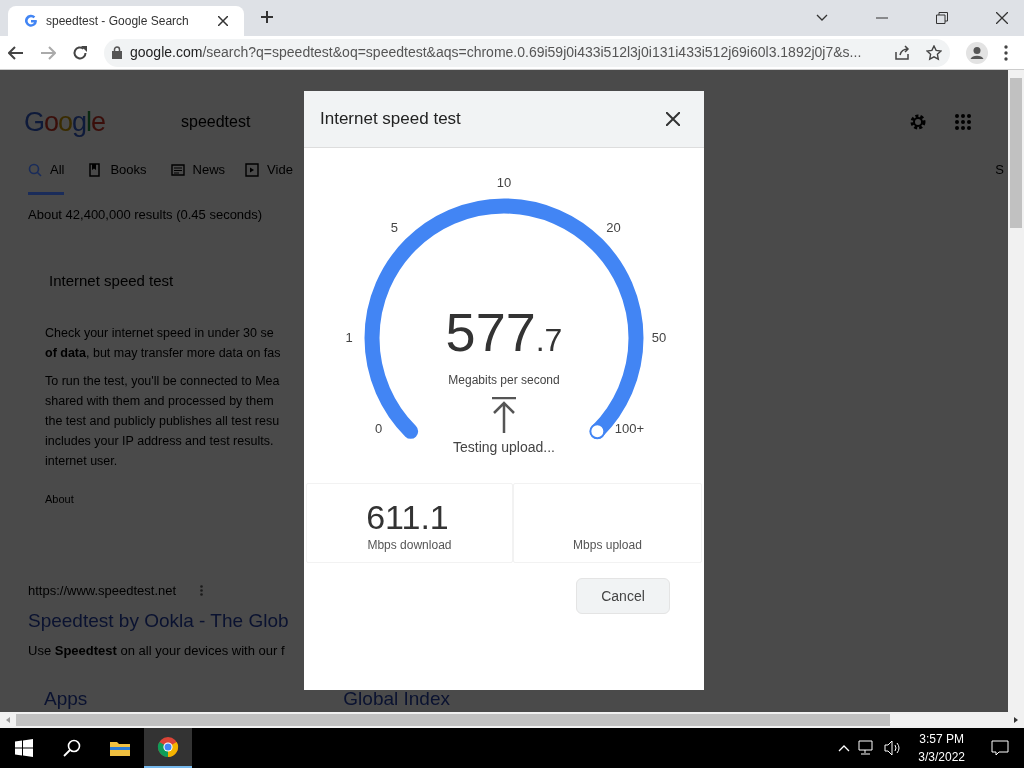 The height and width of the screenshot is (768, 1024). Describe the element at coordinates (607, 545) in the screenshot. I see `result-label: Mbps upload` at that location.